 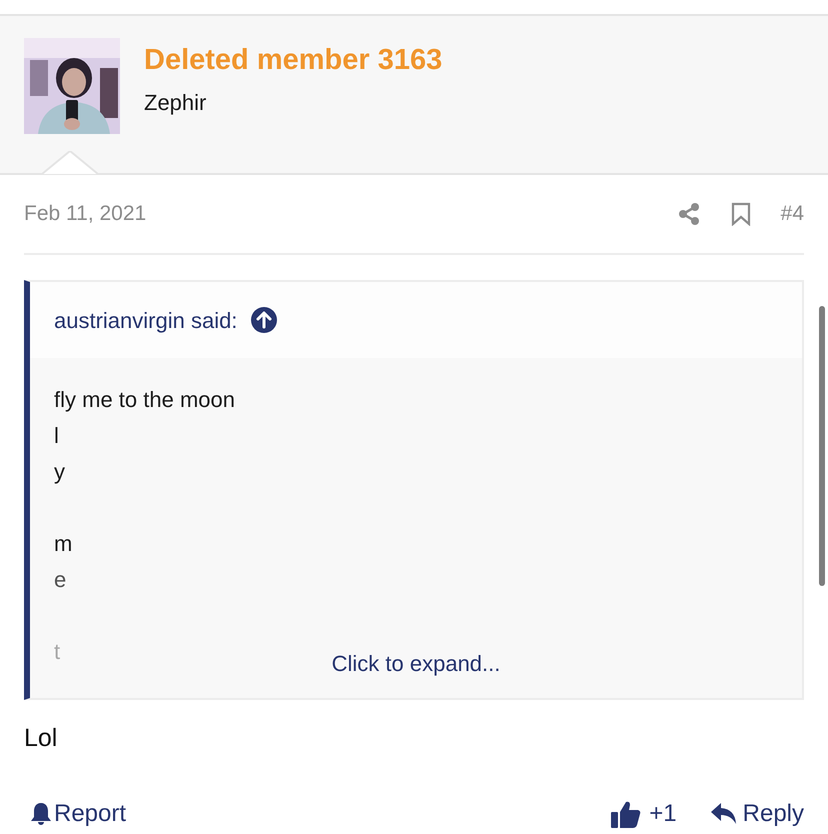 I want to click on member-title: Zephir, so click(x=176, y=103).